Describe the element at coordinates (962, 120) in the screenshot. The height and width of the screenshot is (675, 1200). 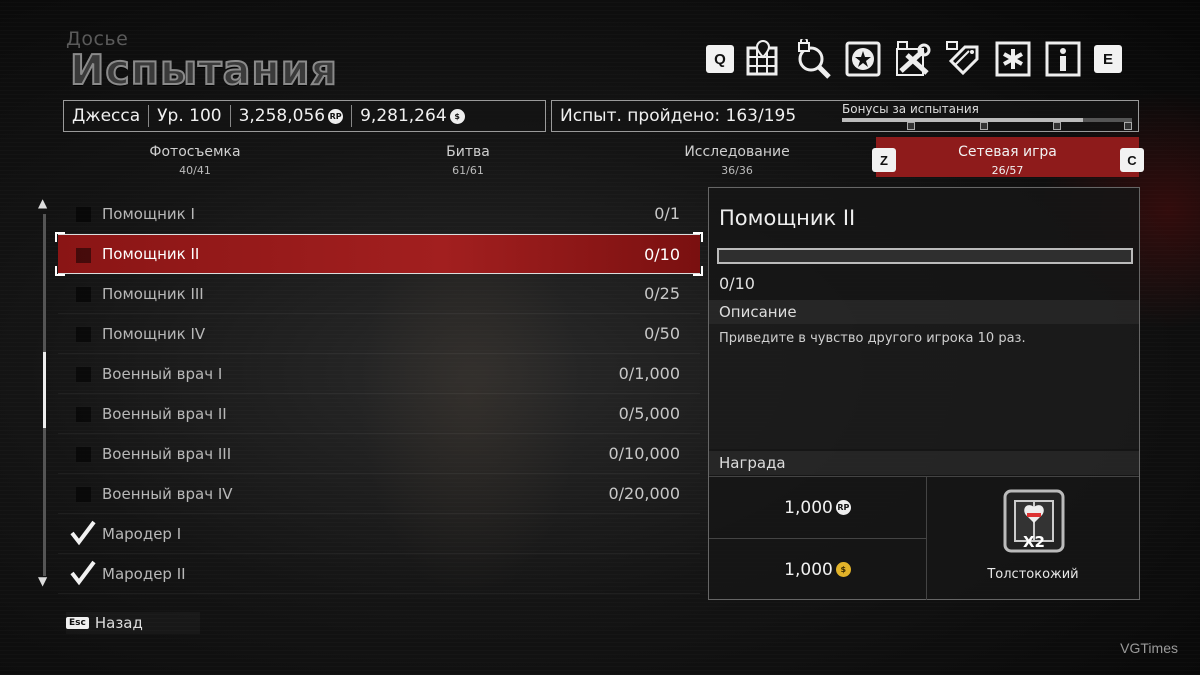
I see `bonus-fill` at that location.